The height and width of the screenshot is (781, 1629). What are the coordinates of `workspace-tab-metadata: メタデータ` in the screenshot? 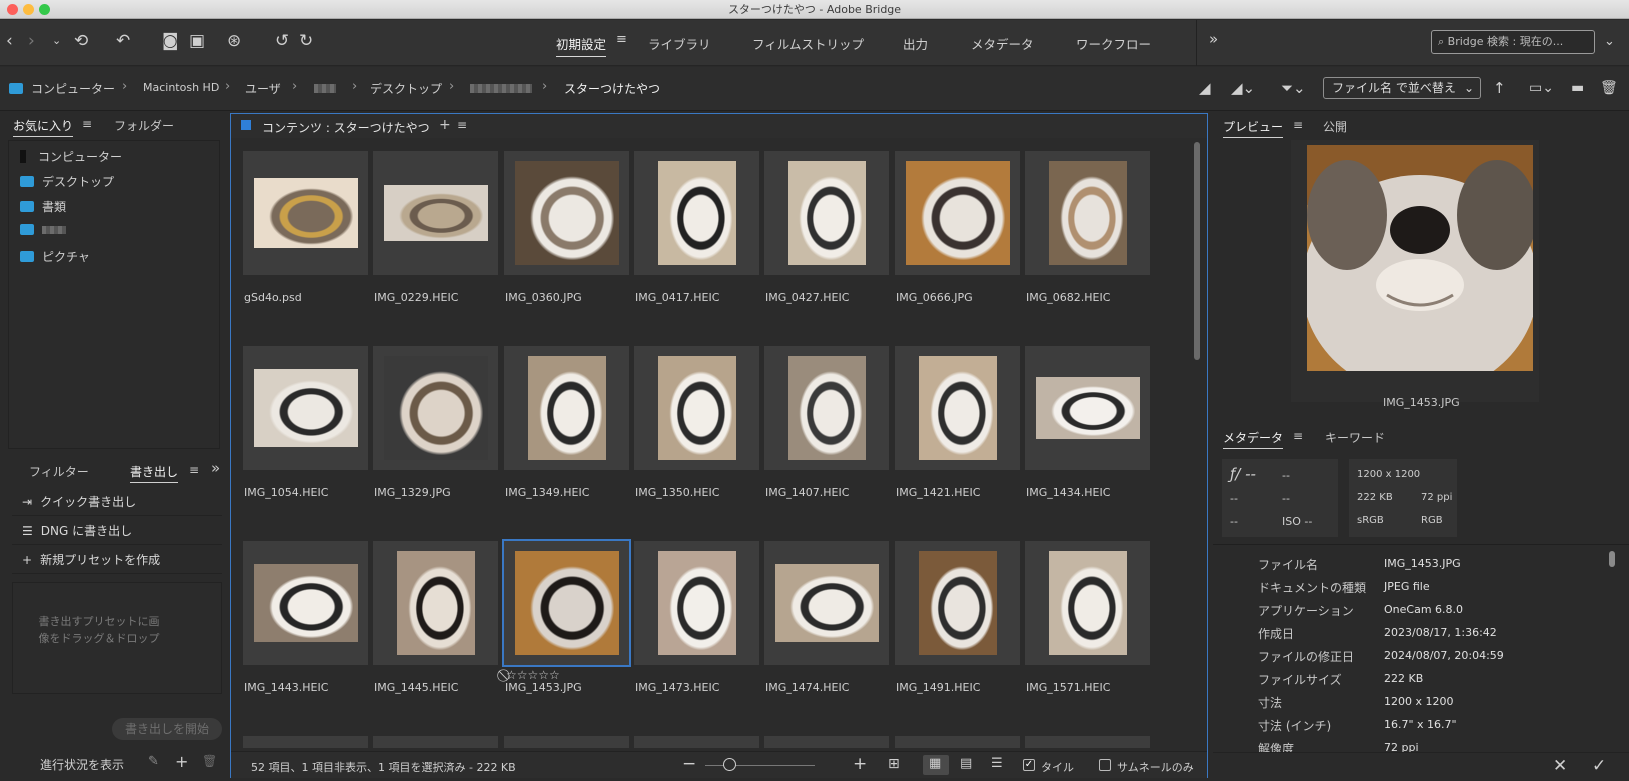 It's located at (1002, 43).